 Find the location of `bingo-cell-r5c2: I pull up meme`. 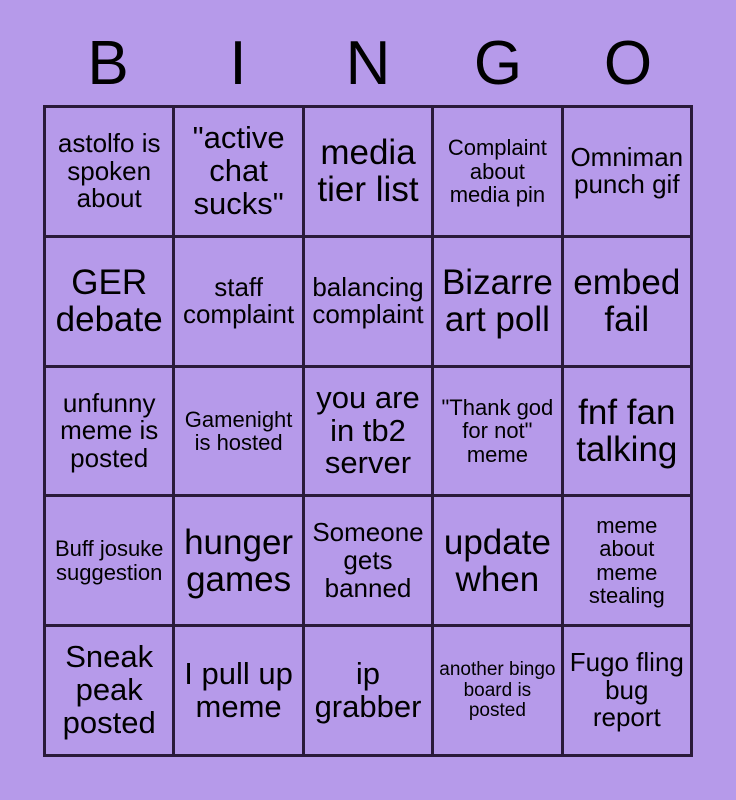

bingo-cell-r5c2: I pull up meme is located at coordinates (240, 692).